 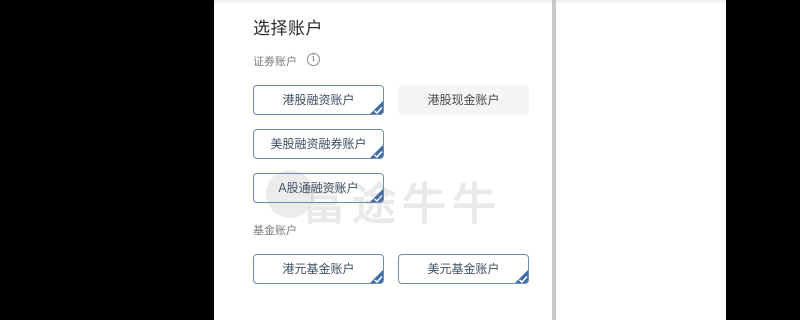 I want to click on account-chip-label: A股通融资账户, so click(x=318, y=188).